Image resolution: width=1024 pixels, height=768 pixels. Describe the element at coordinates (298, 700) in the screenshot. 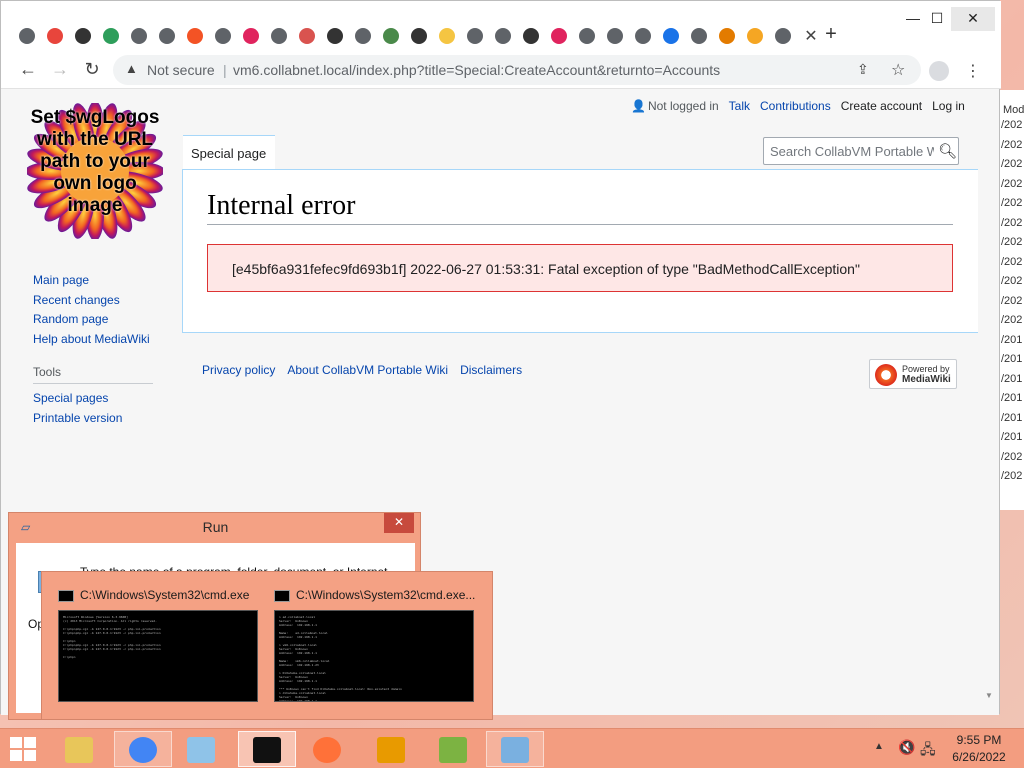

I see `console-line: Address: 192.168.1.1` at that location.